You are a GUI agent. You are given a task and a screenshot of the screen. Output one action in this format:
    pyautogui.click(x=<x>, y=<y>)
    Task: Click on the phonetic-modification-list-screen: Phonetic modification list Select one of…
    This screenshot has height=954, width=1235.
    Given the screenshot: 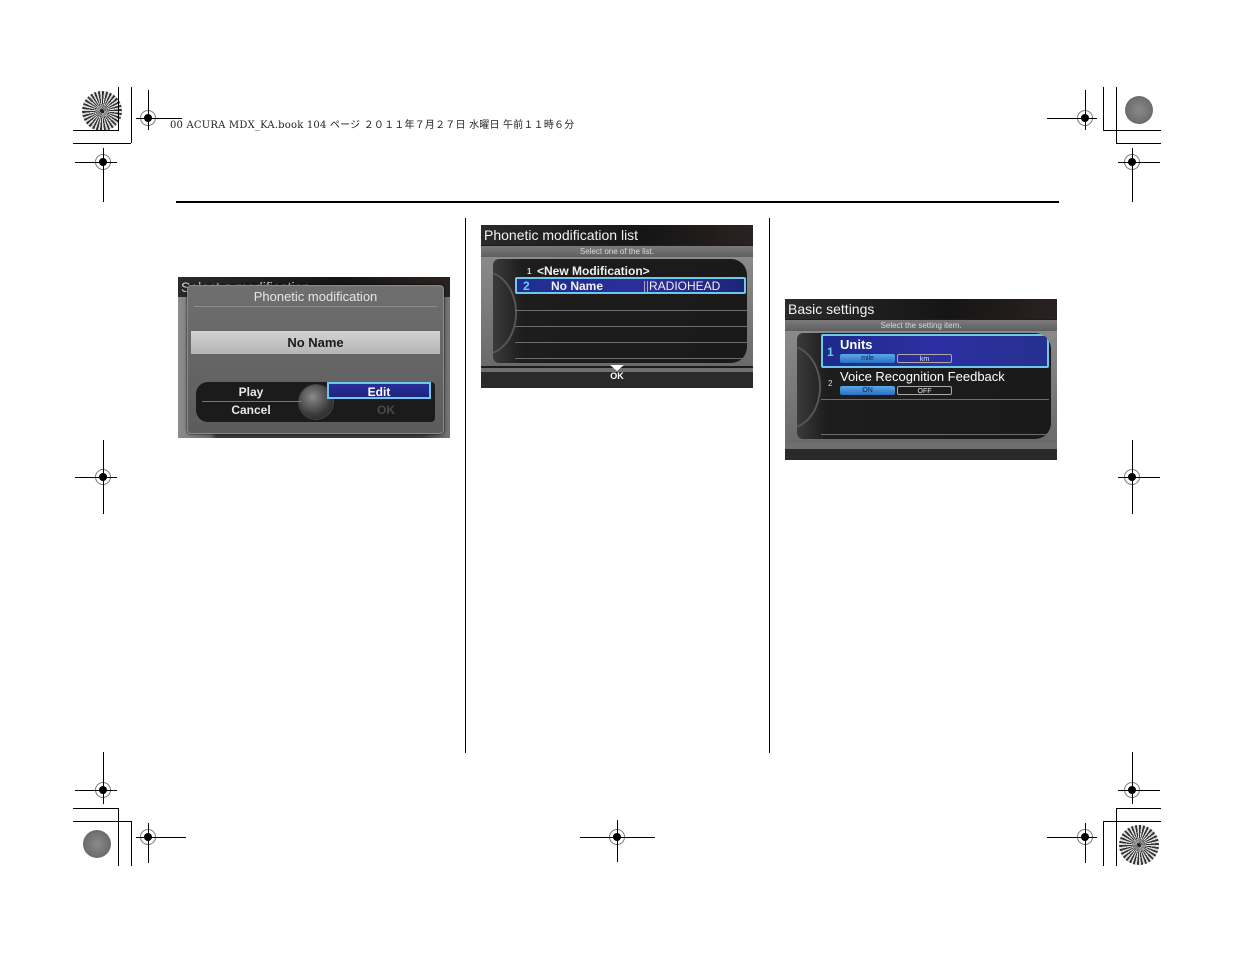 What is the action you would take?
    pyautogui.click(x=617, y=306)
    